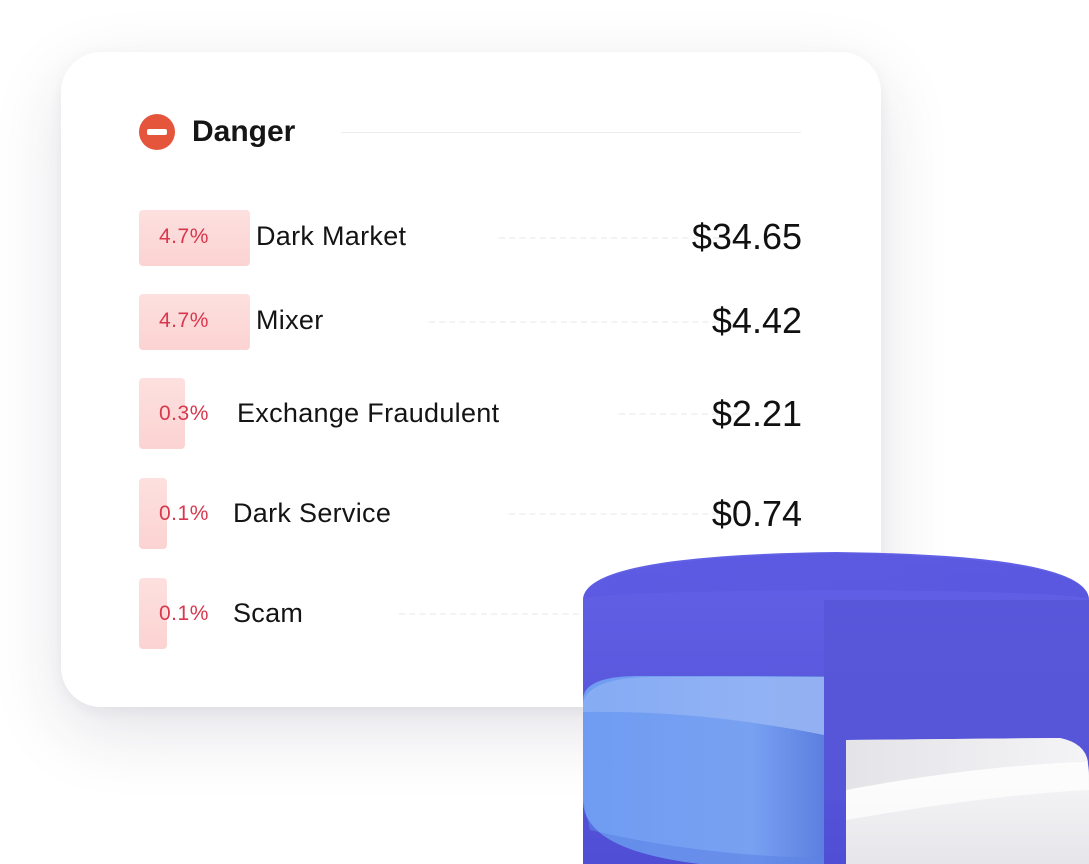  Describe the element at coordinates (703, 770) in the screenshot. I see `pie-slice-blue` at that location.